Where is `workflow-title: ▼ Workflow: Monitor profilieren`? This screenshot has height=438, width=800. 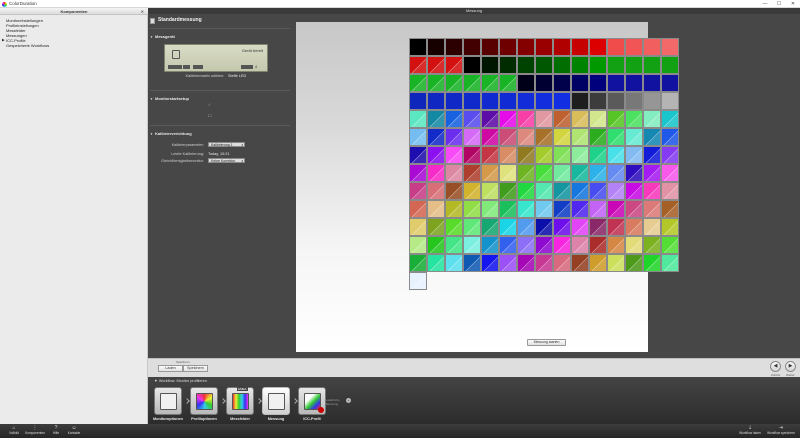
workflow-title: ▼ Workflow: Monitor profilieren is located at coordinates (180, 381).